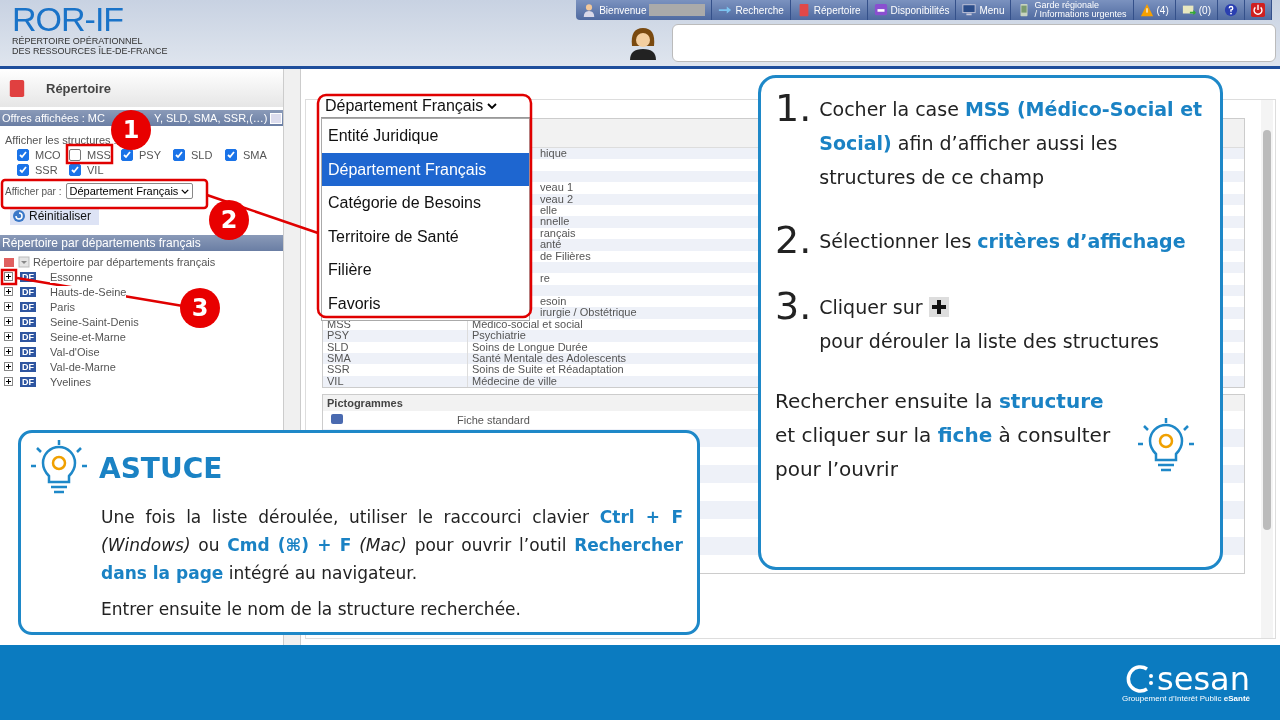  I want to click on step-text: Sélectionner les critères d’affichage, so click(1002, 241).